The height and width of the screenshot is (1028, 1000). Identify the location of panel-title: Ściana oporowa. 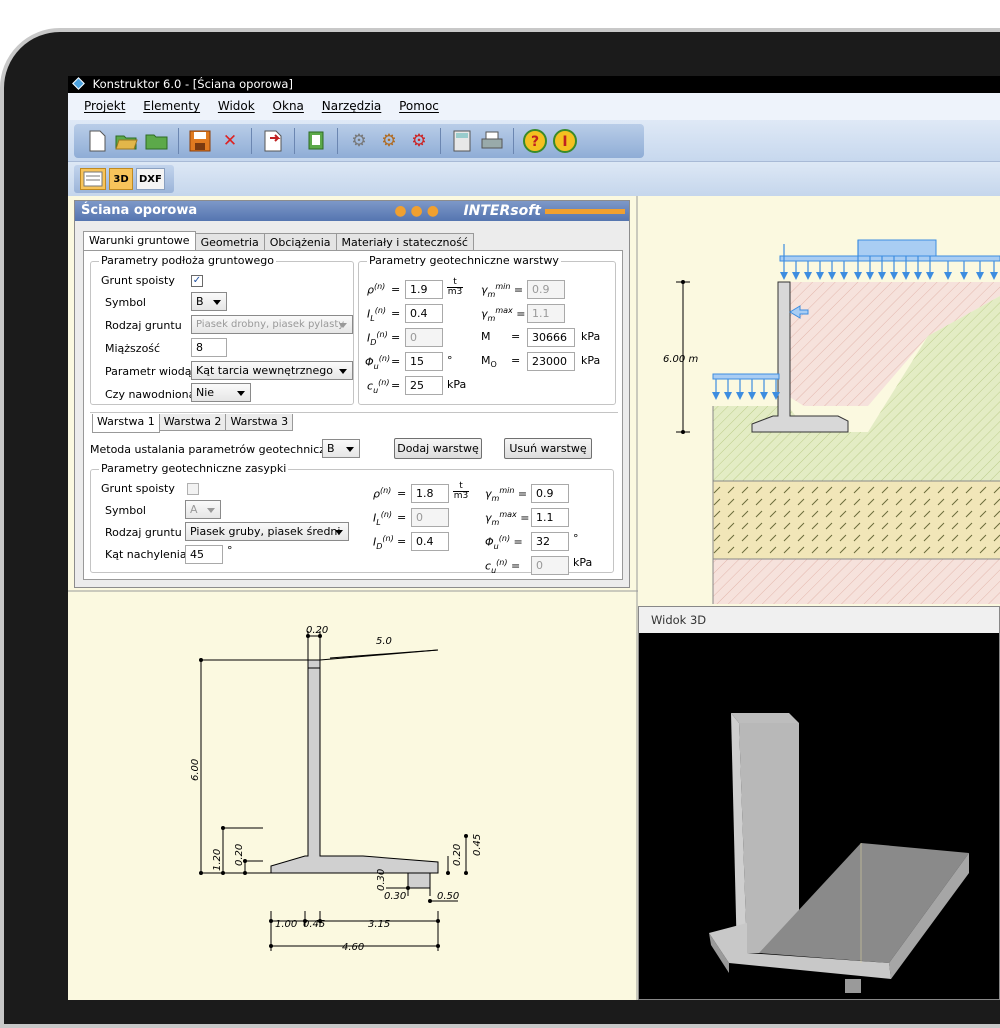
(139, 210).